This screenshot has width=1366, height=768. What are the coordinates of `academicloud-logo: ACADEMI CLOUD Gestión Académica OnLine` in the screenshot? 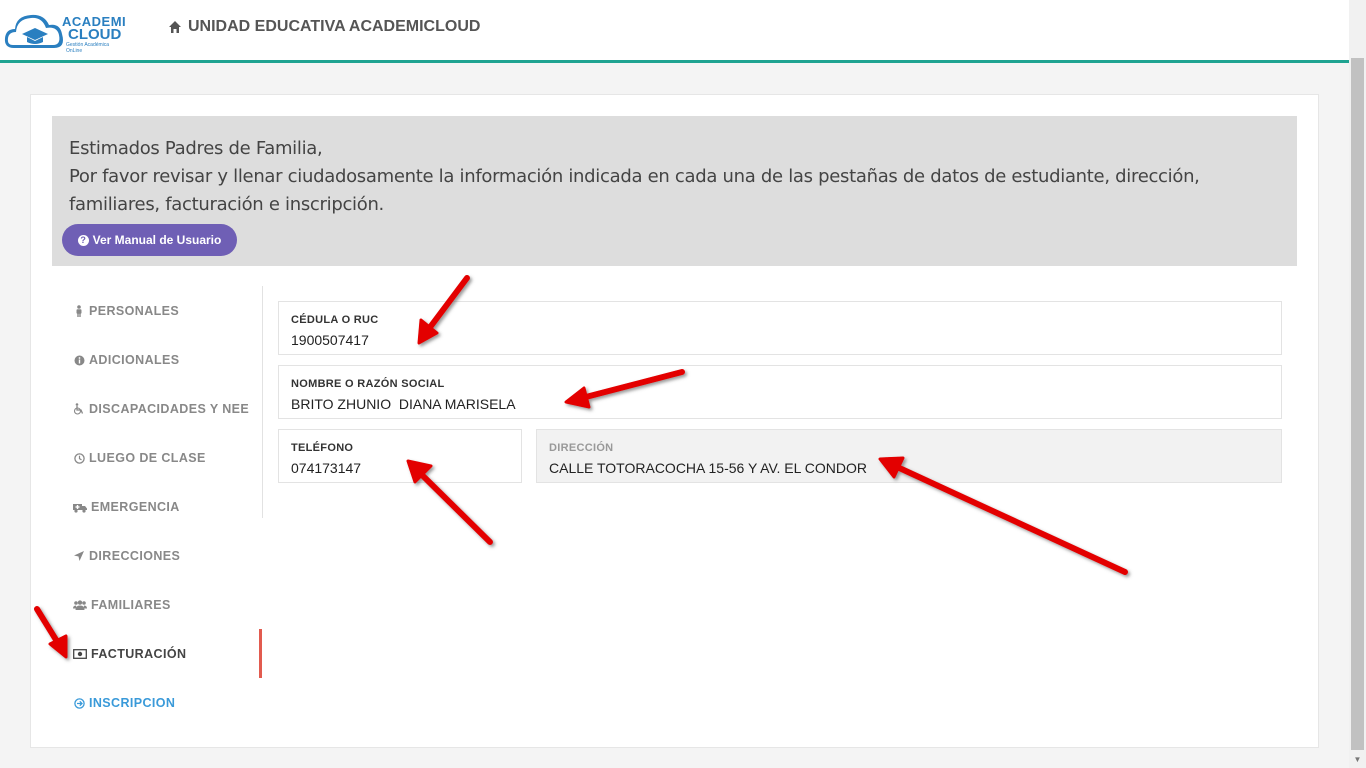 It's located at (65, 31).